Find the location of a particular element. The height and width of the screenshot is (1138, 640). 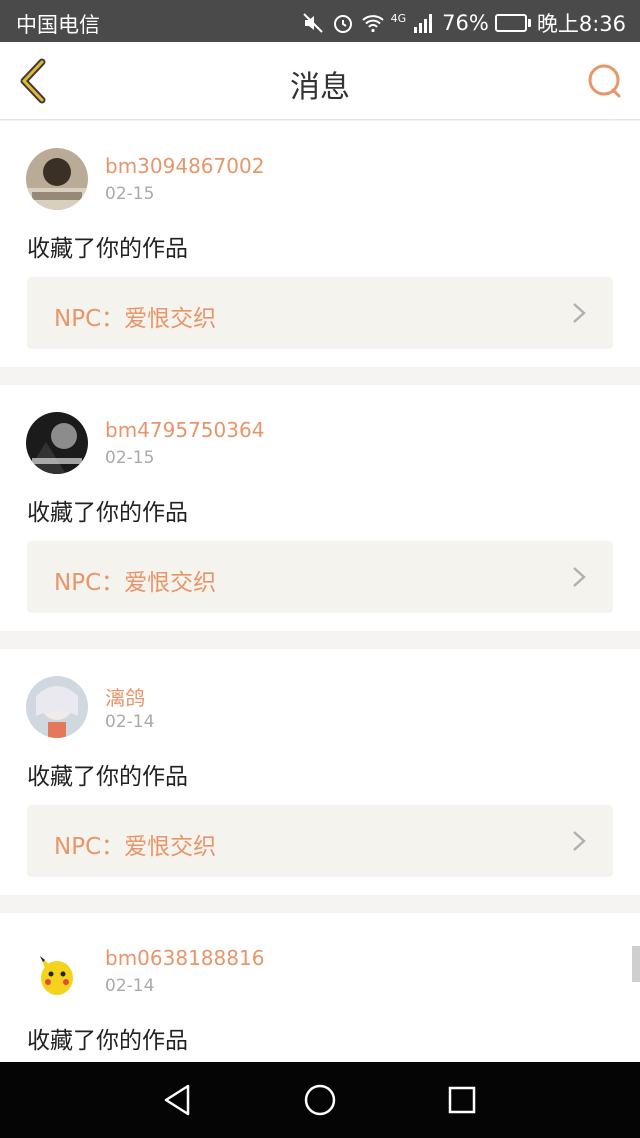

search-icon is located at coordinates (604, 81).